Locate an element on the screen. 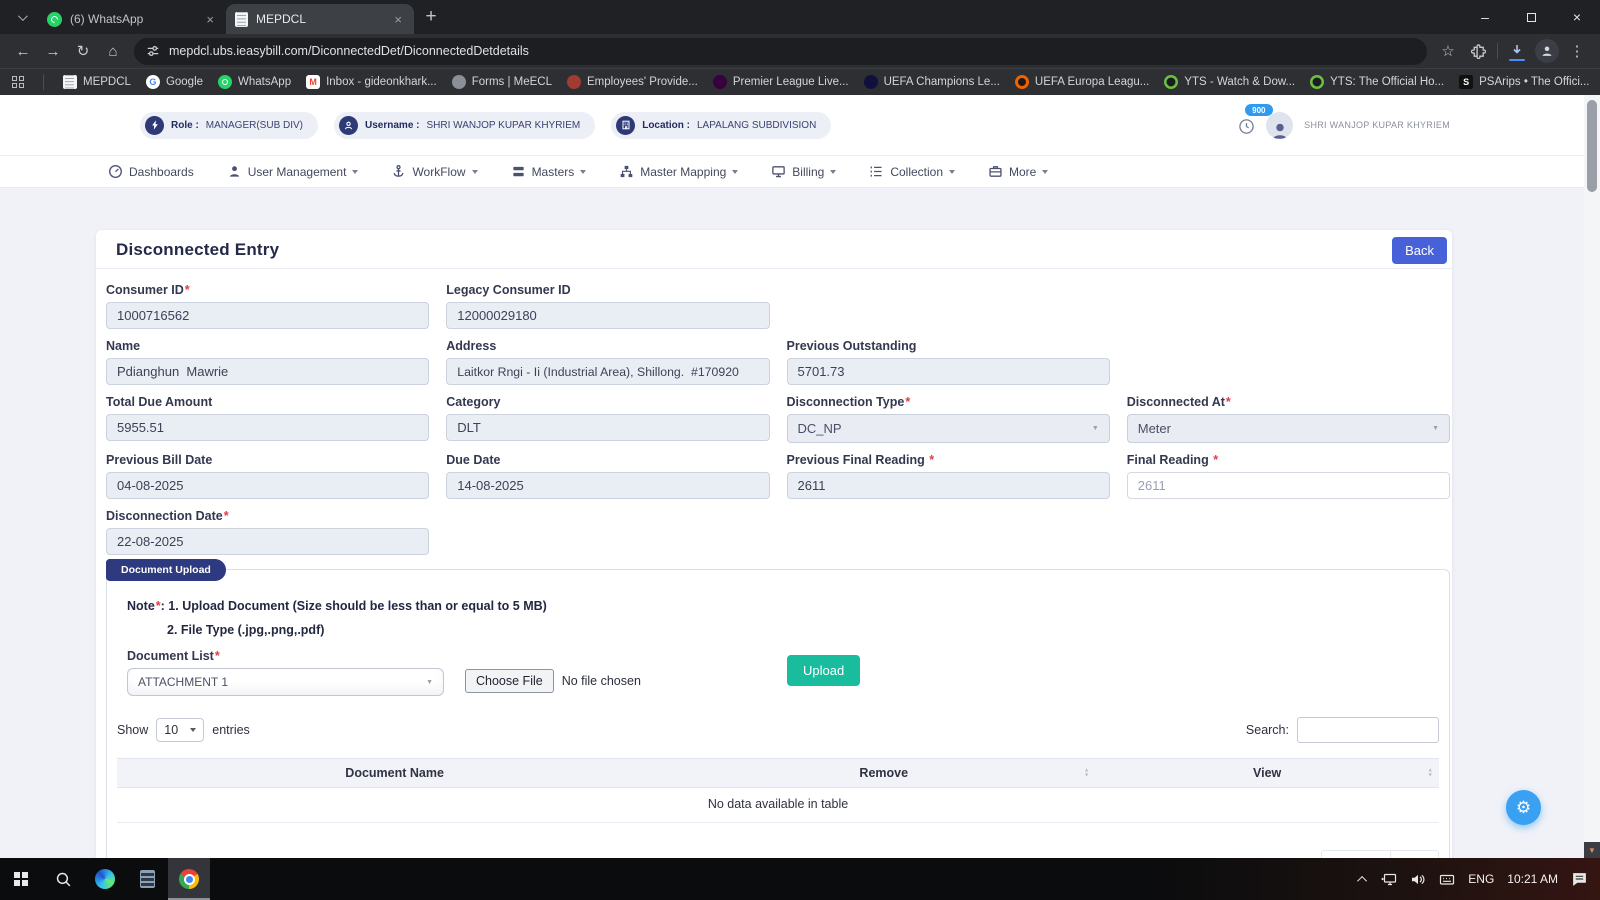 The width and height of the screenshot is (1600, 900). bookmark-whatsapp: WhatsApp is located at coordinates (254, 82).